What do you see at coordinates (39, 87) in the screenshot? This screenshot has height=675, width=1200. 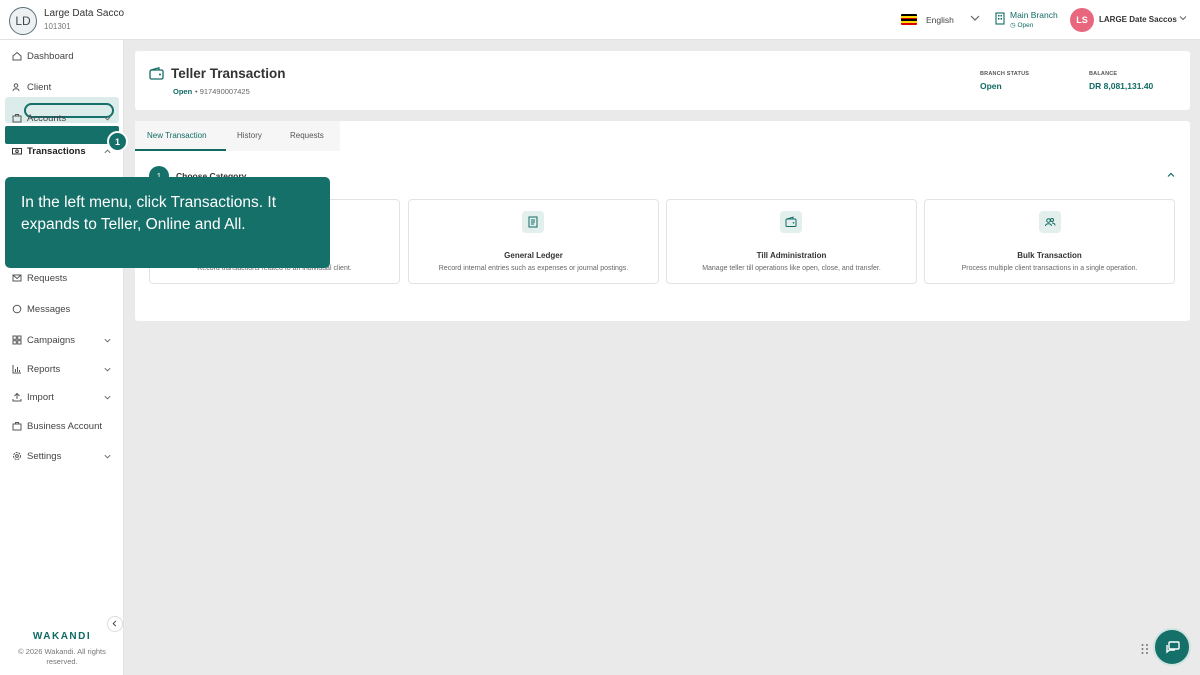 I see `sidebar-item-label: Client` at bounding box center [39, 87].